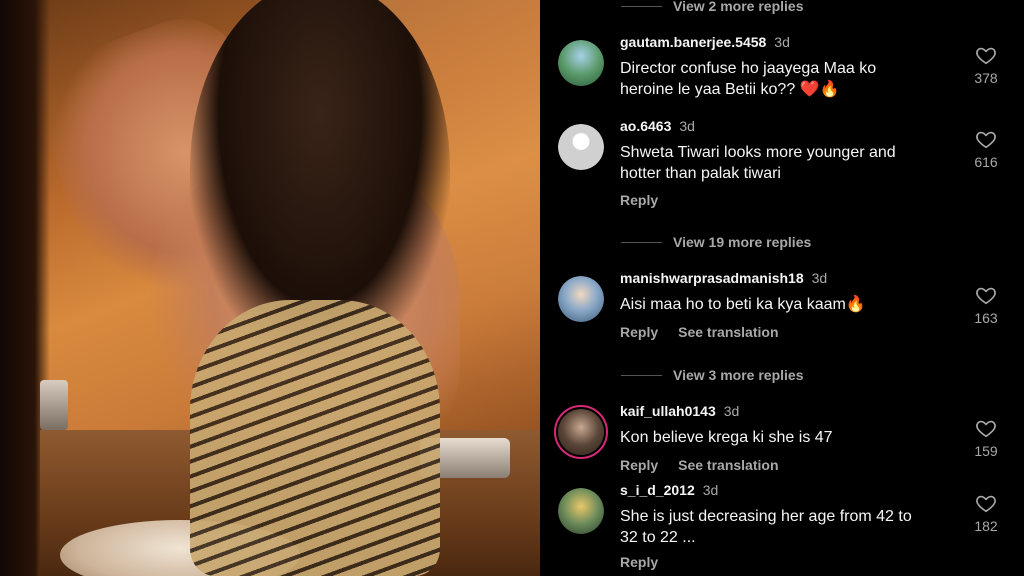 Image resolution: width=1024 pixels, height=576 pixels. Describe the element at coordinates (743, 304) in the screenshot. I see `comment-text-line: Aisi maa ho to beti ka kya kaam🔥` at that location.